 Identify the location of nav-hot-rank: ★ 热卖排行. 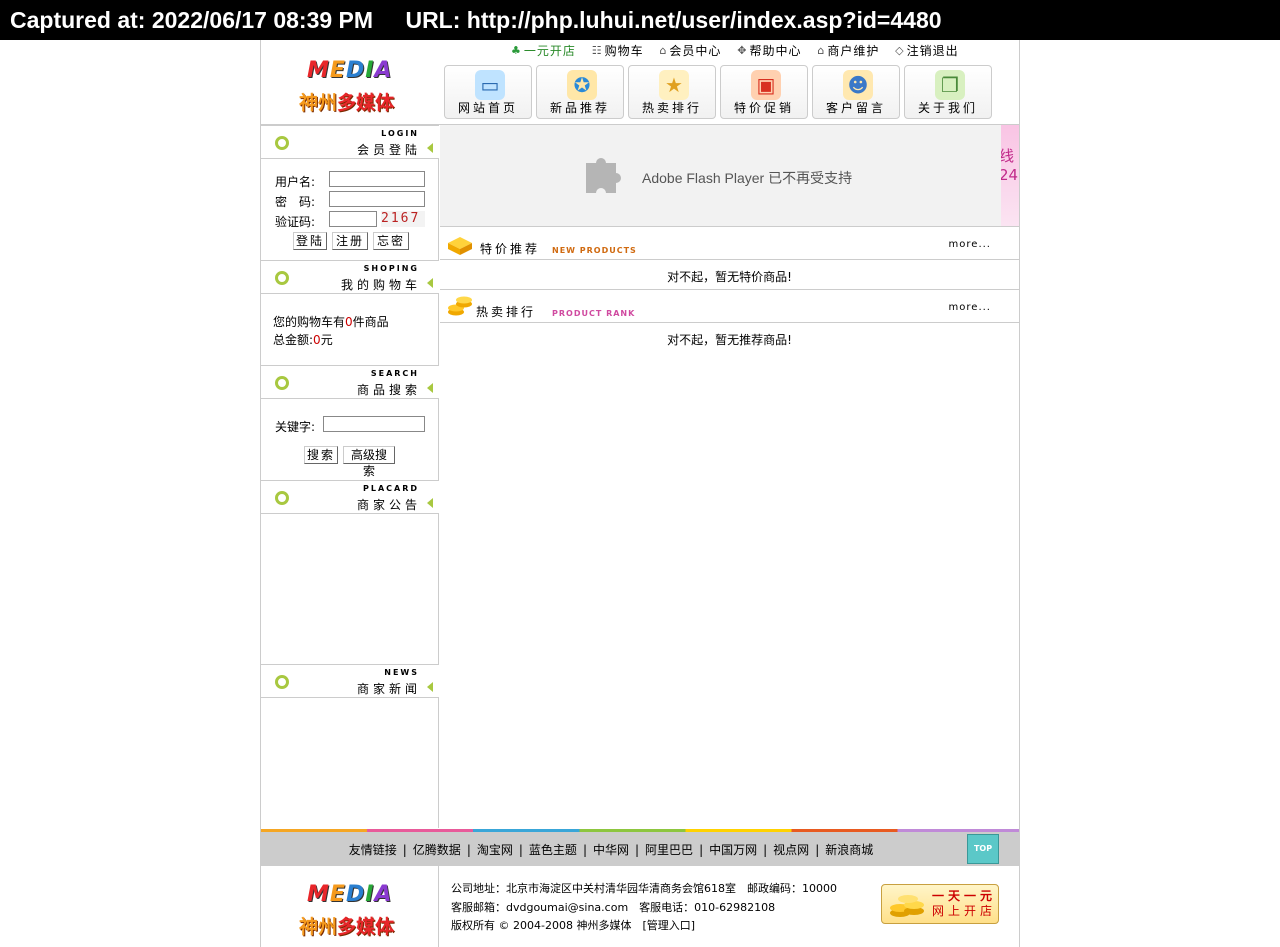
(672, 92).